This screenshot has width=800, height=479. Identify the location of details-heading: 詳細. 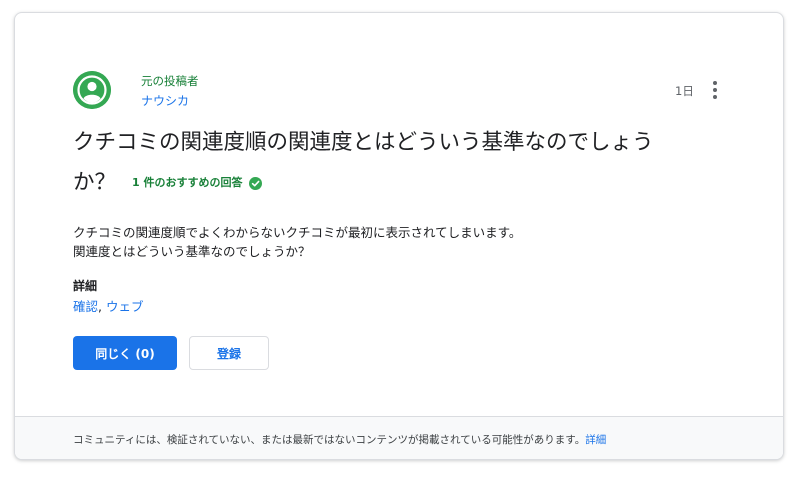
(85, 286).